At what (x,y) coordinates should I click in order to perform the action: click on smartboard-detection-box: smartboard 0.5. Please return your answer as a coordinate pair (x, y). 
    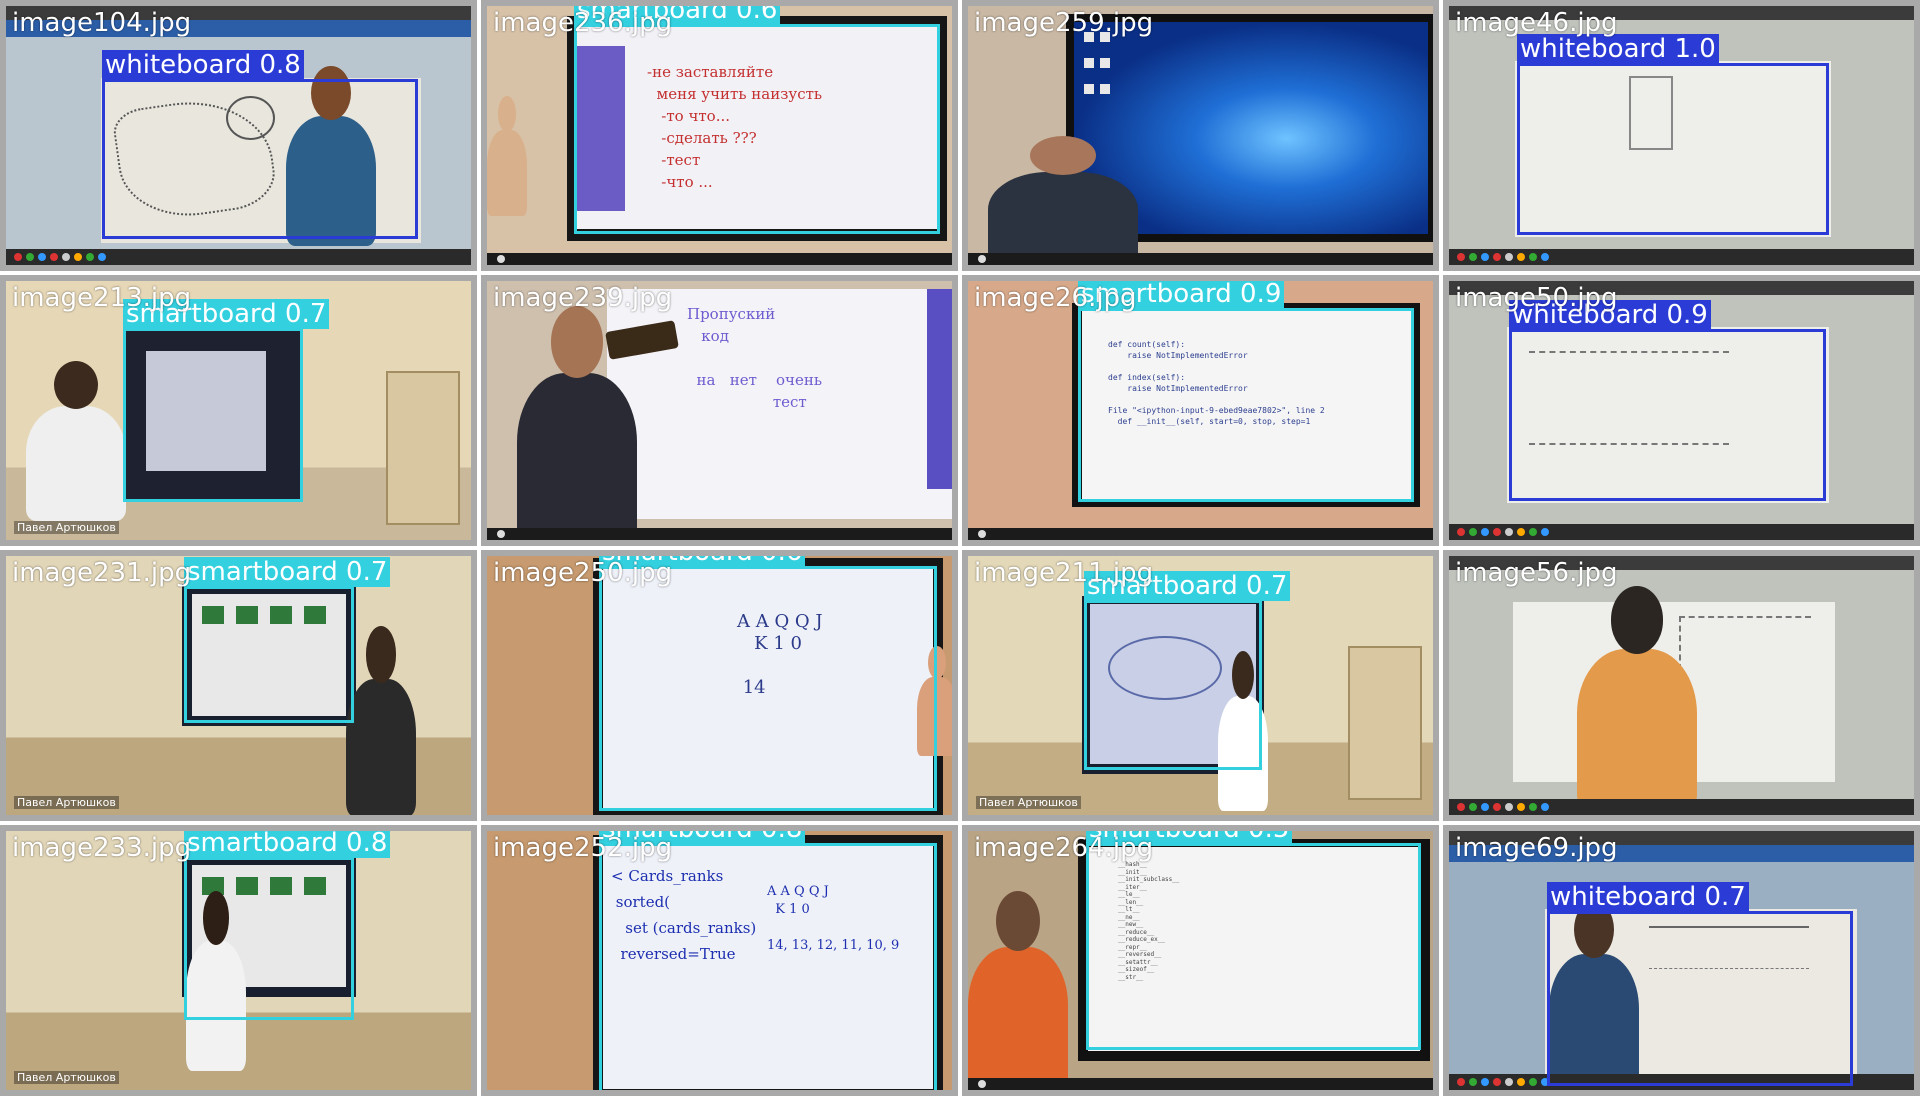
    Looking at the image, I should click on (1253, 940).